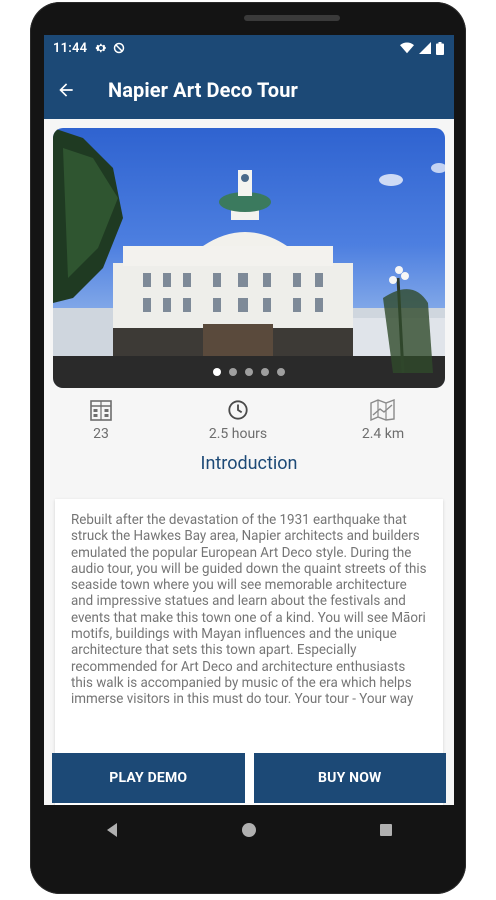  Describe the element at coordinates (203, 90) in the screenshot. I see `page-title: Napier Art Deco Tour` at that location.